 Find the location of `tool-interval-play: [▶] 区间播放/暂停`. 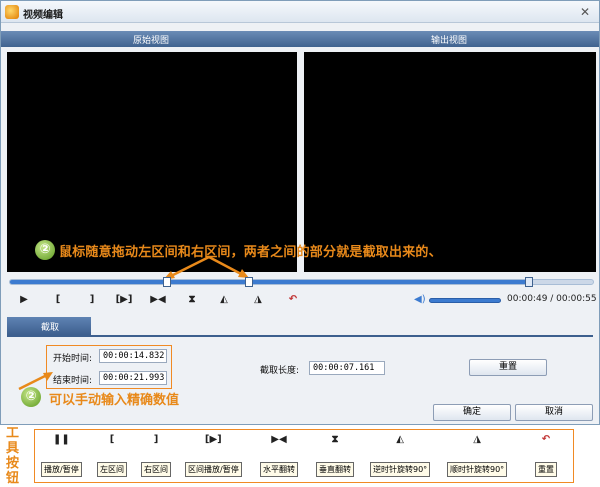

tool-interval-play: [▶] 区间播放/暂停 is located at coordinates (213, 455).